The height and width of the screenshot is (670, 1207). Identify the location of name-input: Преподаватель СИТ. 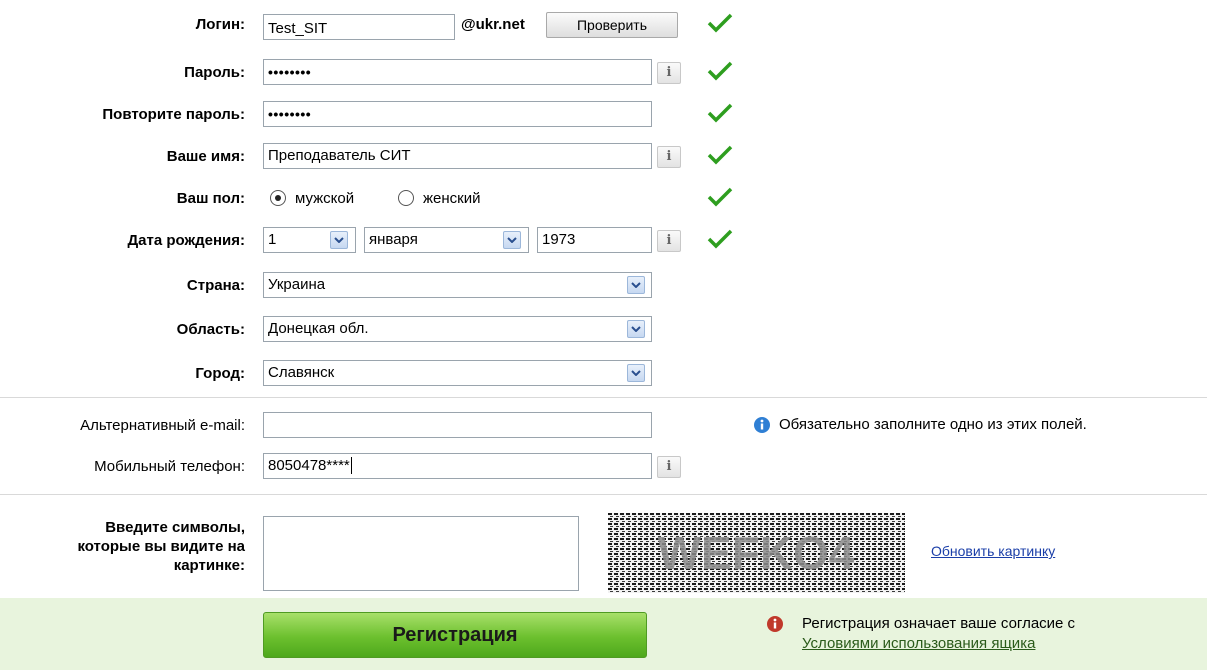
(457, 156).